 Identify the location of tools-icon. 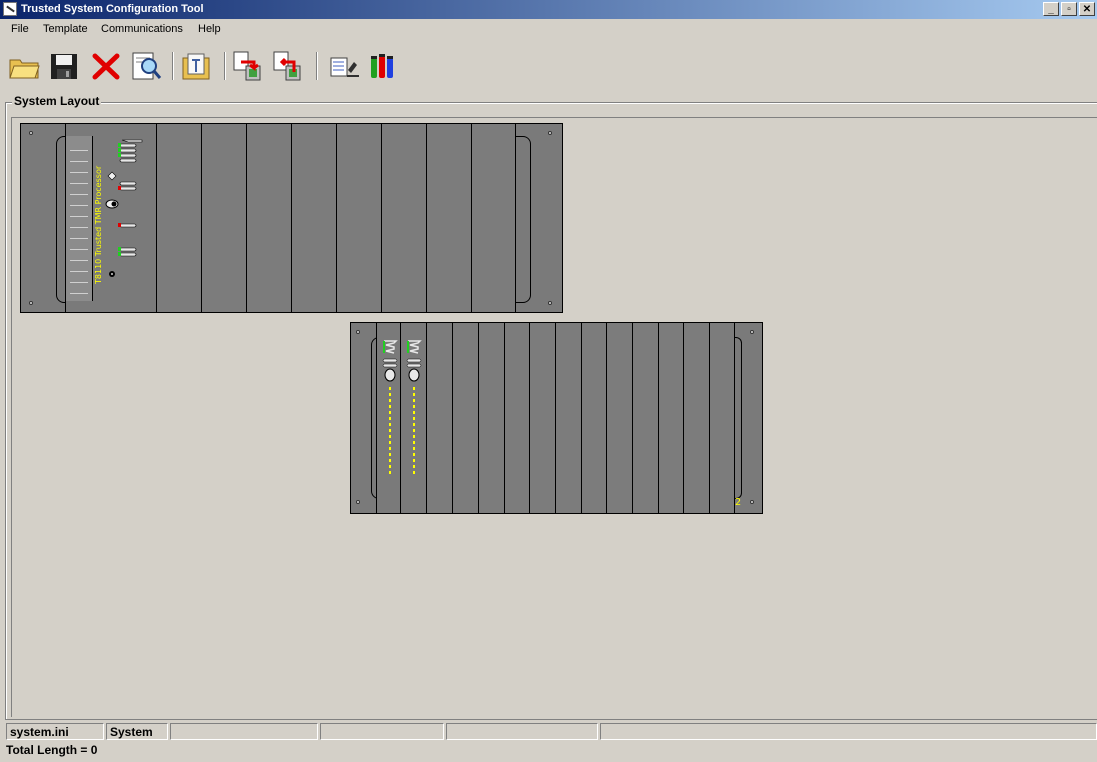
(382, 66).